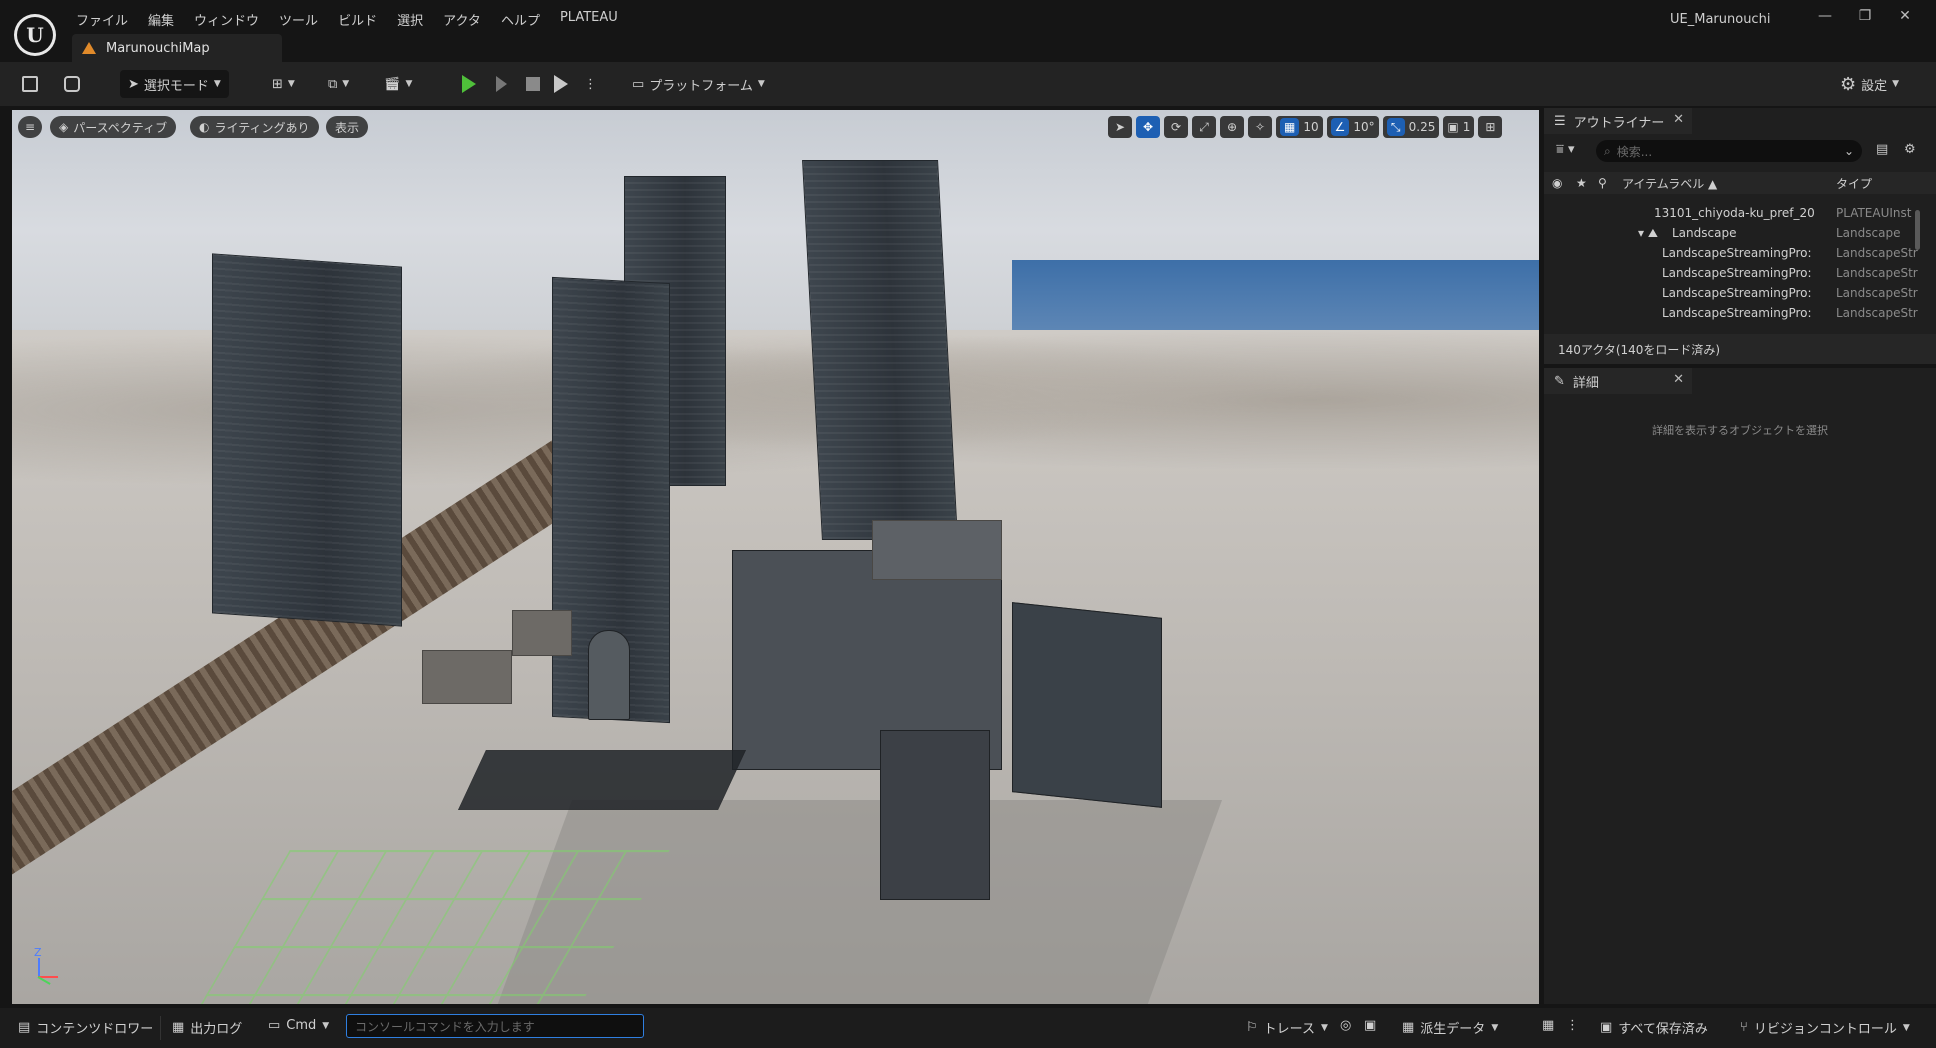 The width and height of the screenshot is (1936, 1048). What do you see at coordinates (1654, 1027) in the screenshot?
I see `save-all-button: ▣ すべて保存済み` at bounding box center [1654, 1027].